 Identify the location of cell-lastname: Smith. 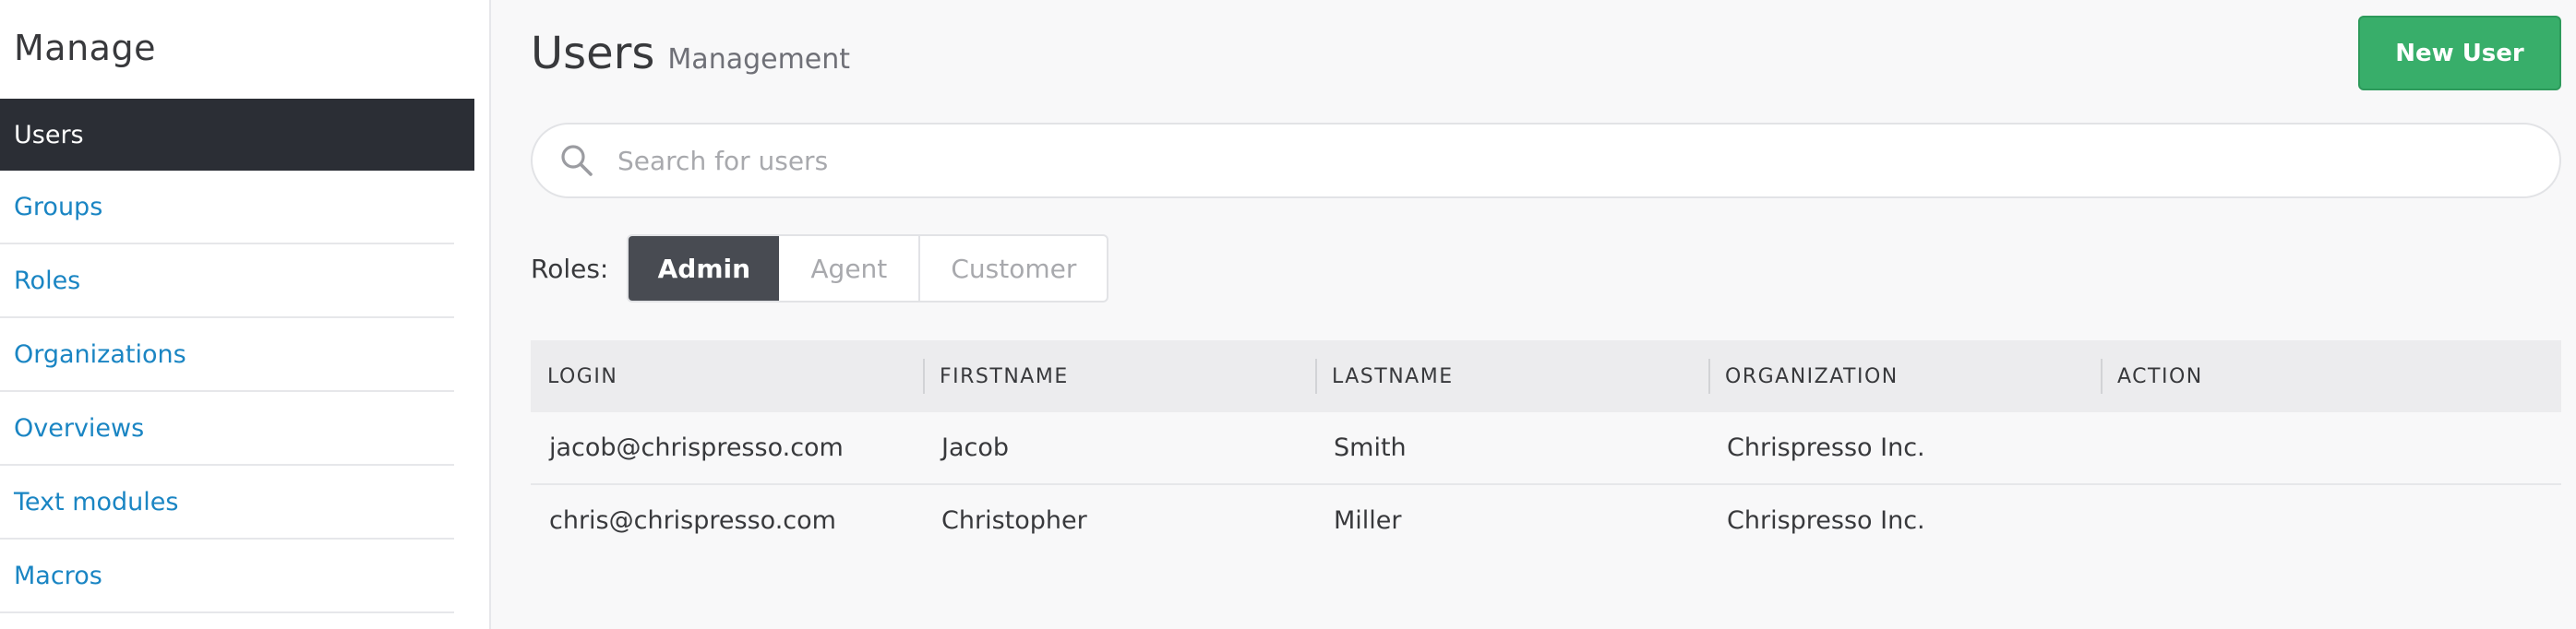
(1371, 447).